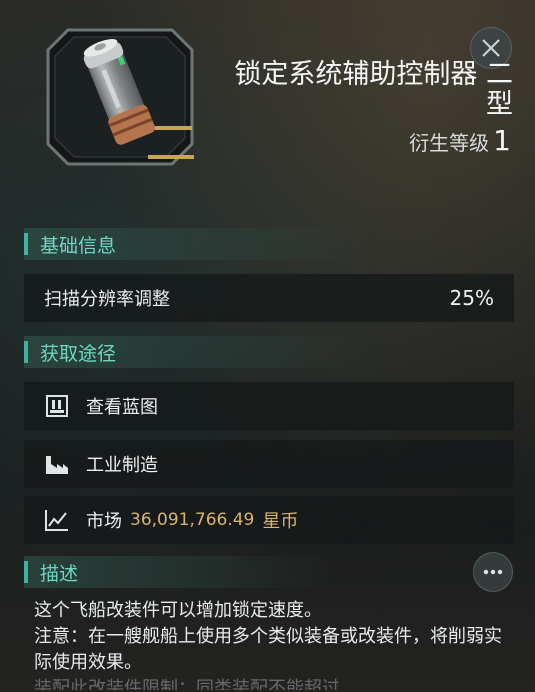  What do you see at coordinates (122, 407) in the screenshot?
I see `source-label: 查看蓝图` at bounding box center [122, 407].